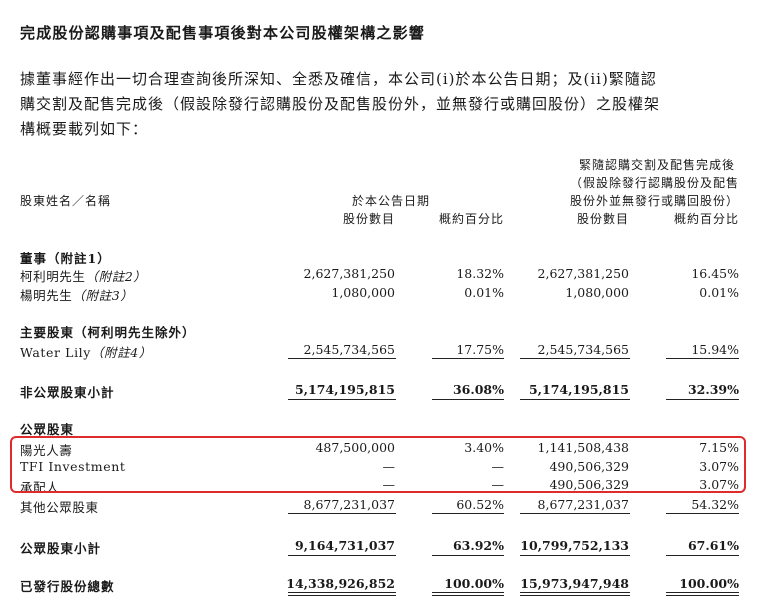 The width and height of the screenshot is (757, 607). What do you see at coordinates (66, 201) in the screenshot?
I see `header-shareholder: 股東姓名／名稱` at bounding box center [66, 201].